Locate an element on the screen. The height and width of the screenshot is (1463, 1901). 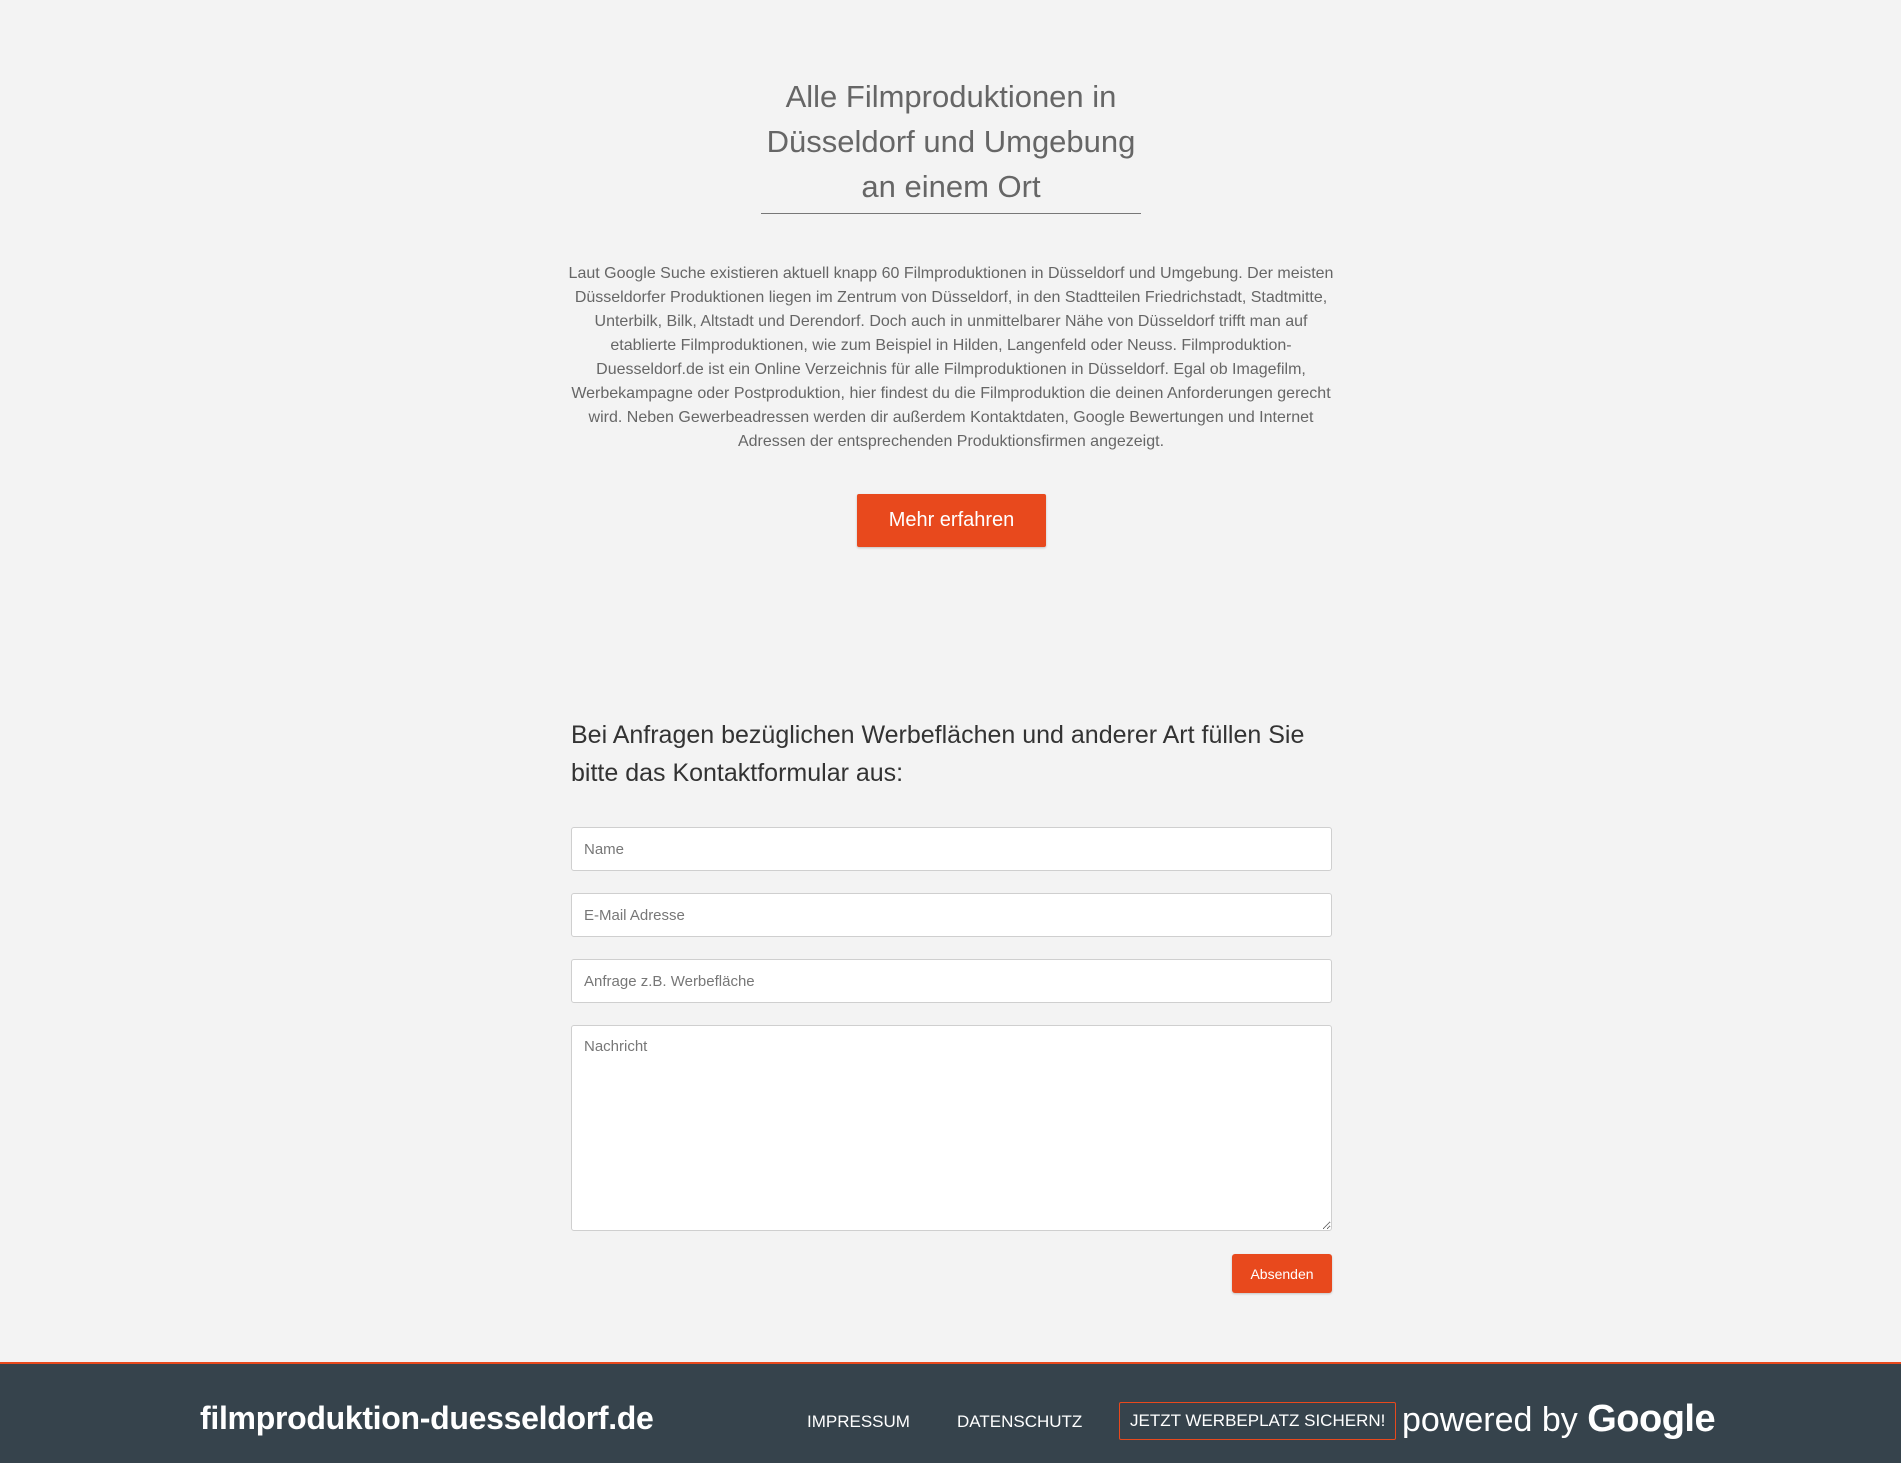
page-title-line-1: Alle Filmproduktionen in is located at coordinates (951, 96).